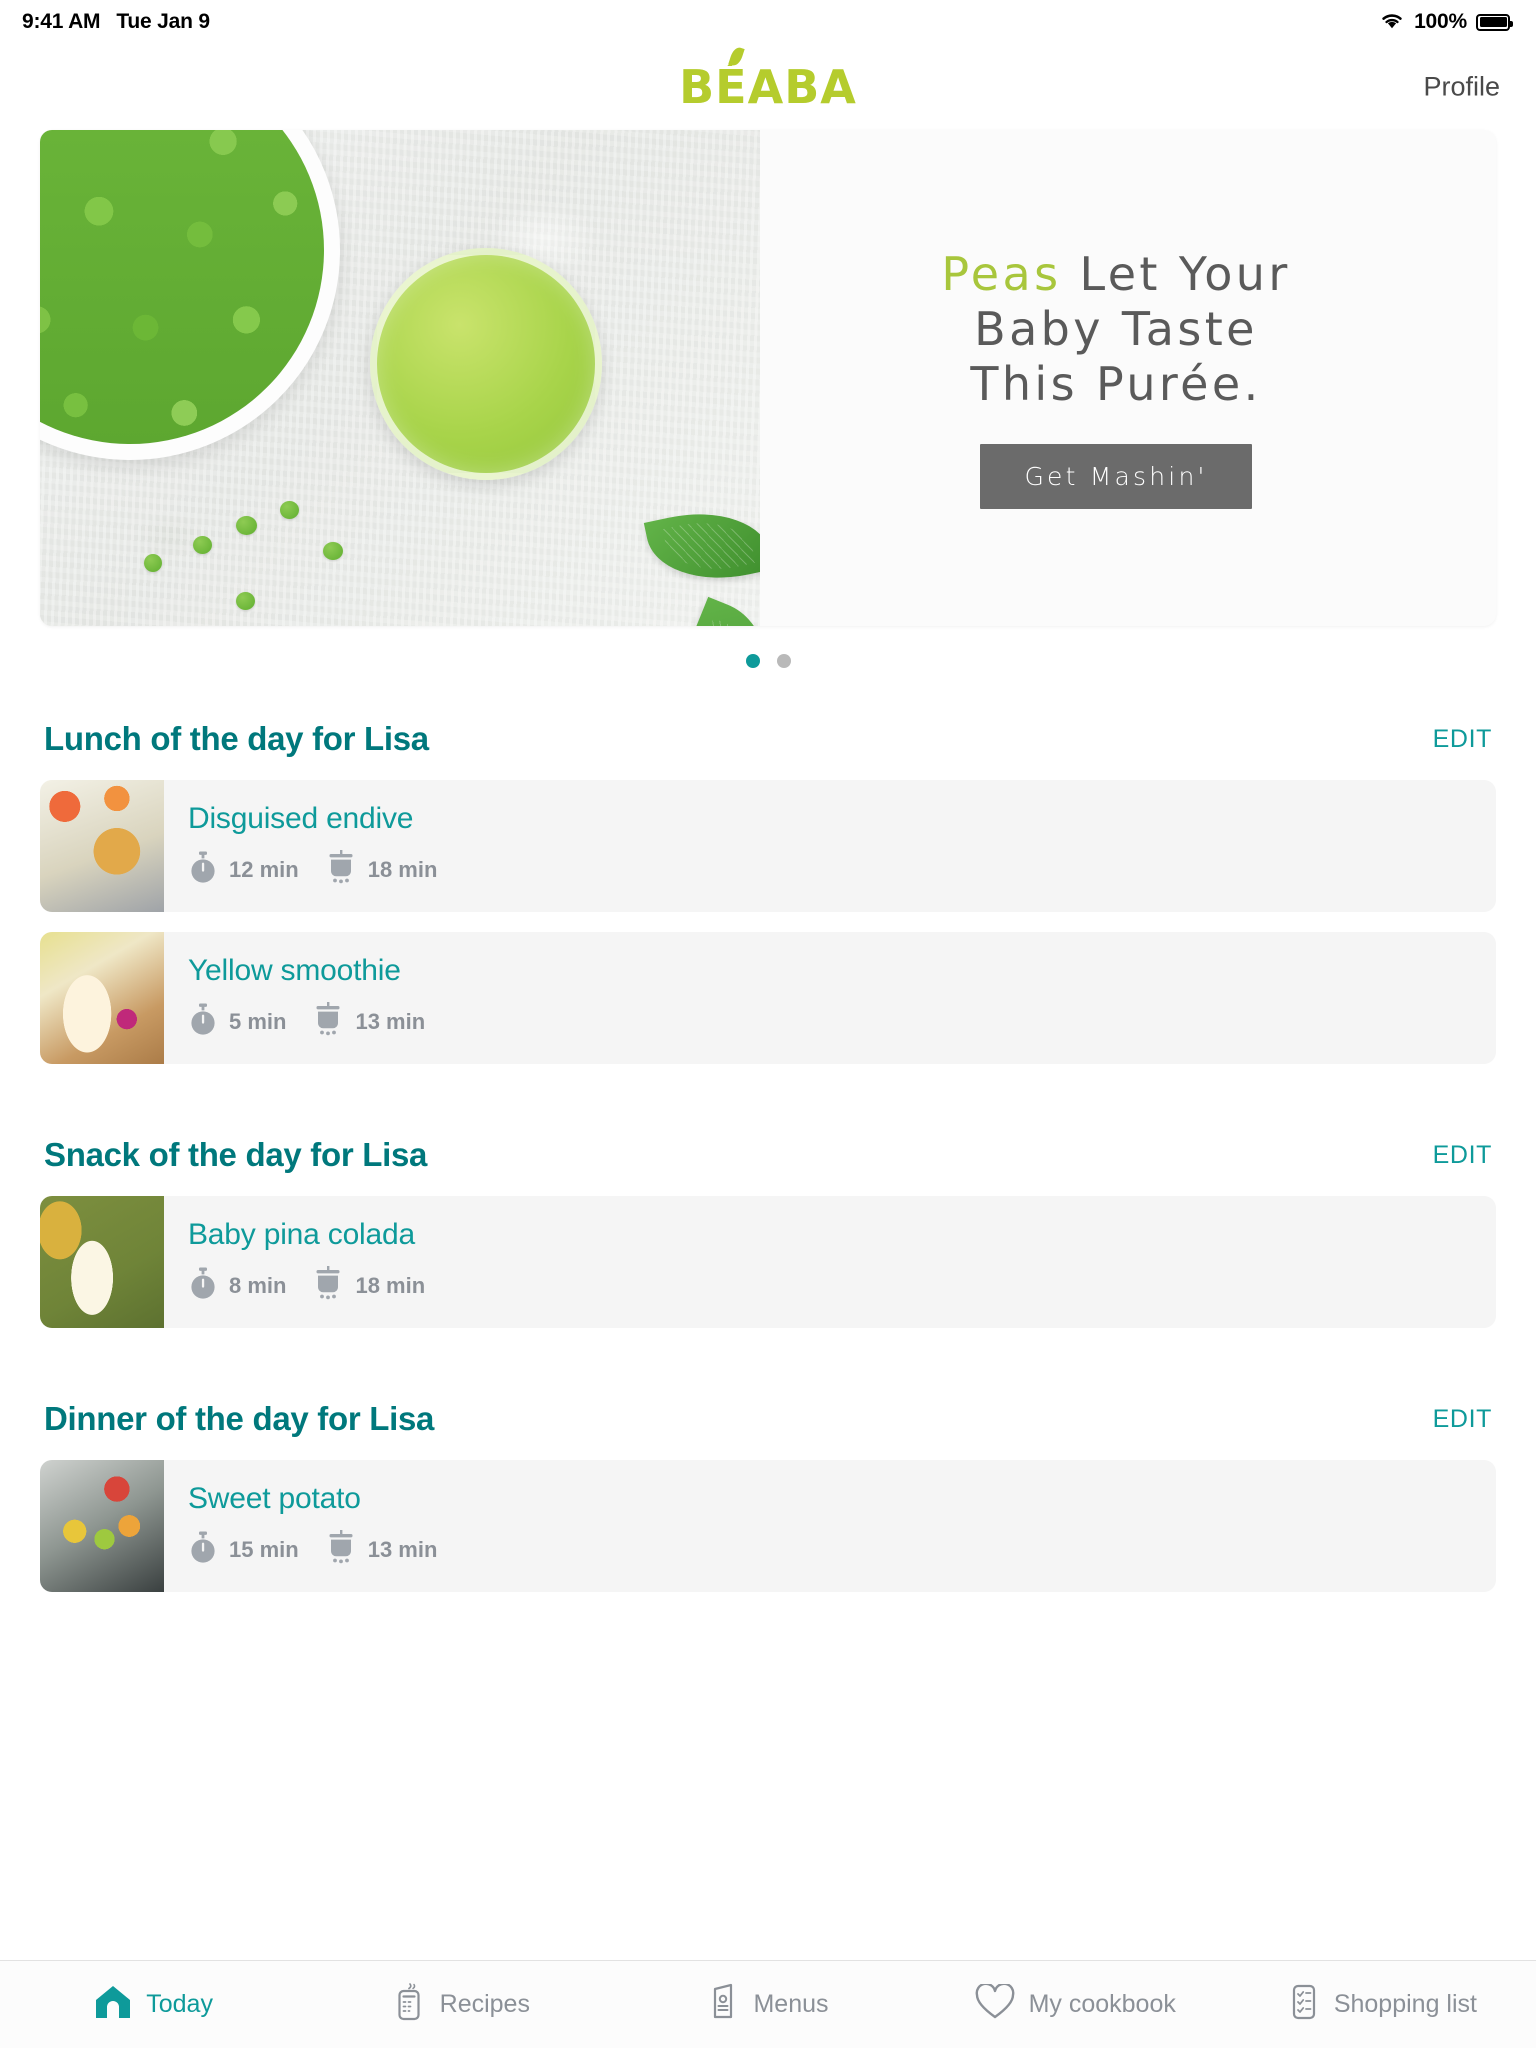 The image size is (1536, 2048). What do you see at coordinates (1405, 2004) in the screenshot?
I see `tab-label: Shopping list` at bounding box center [1405, 2004].